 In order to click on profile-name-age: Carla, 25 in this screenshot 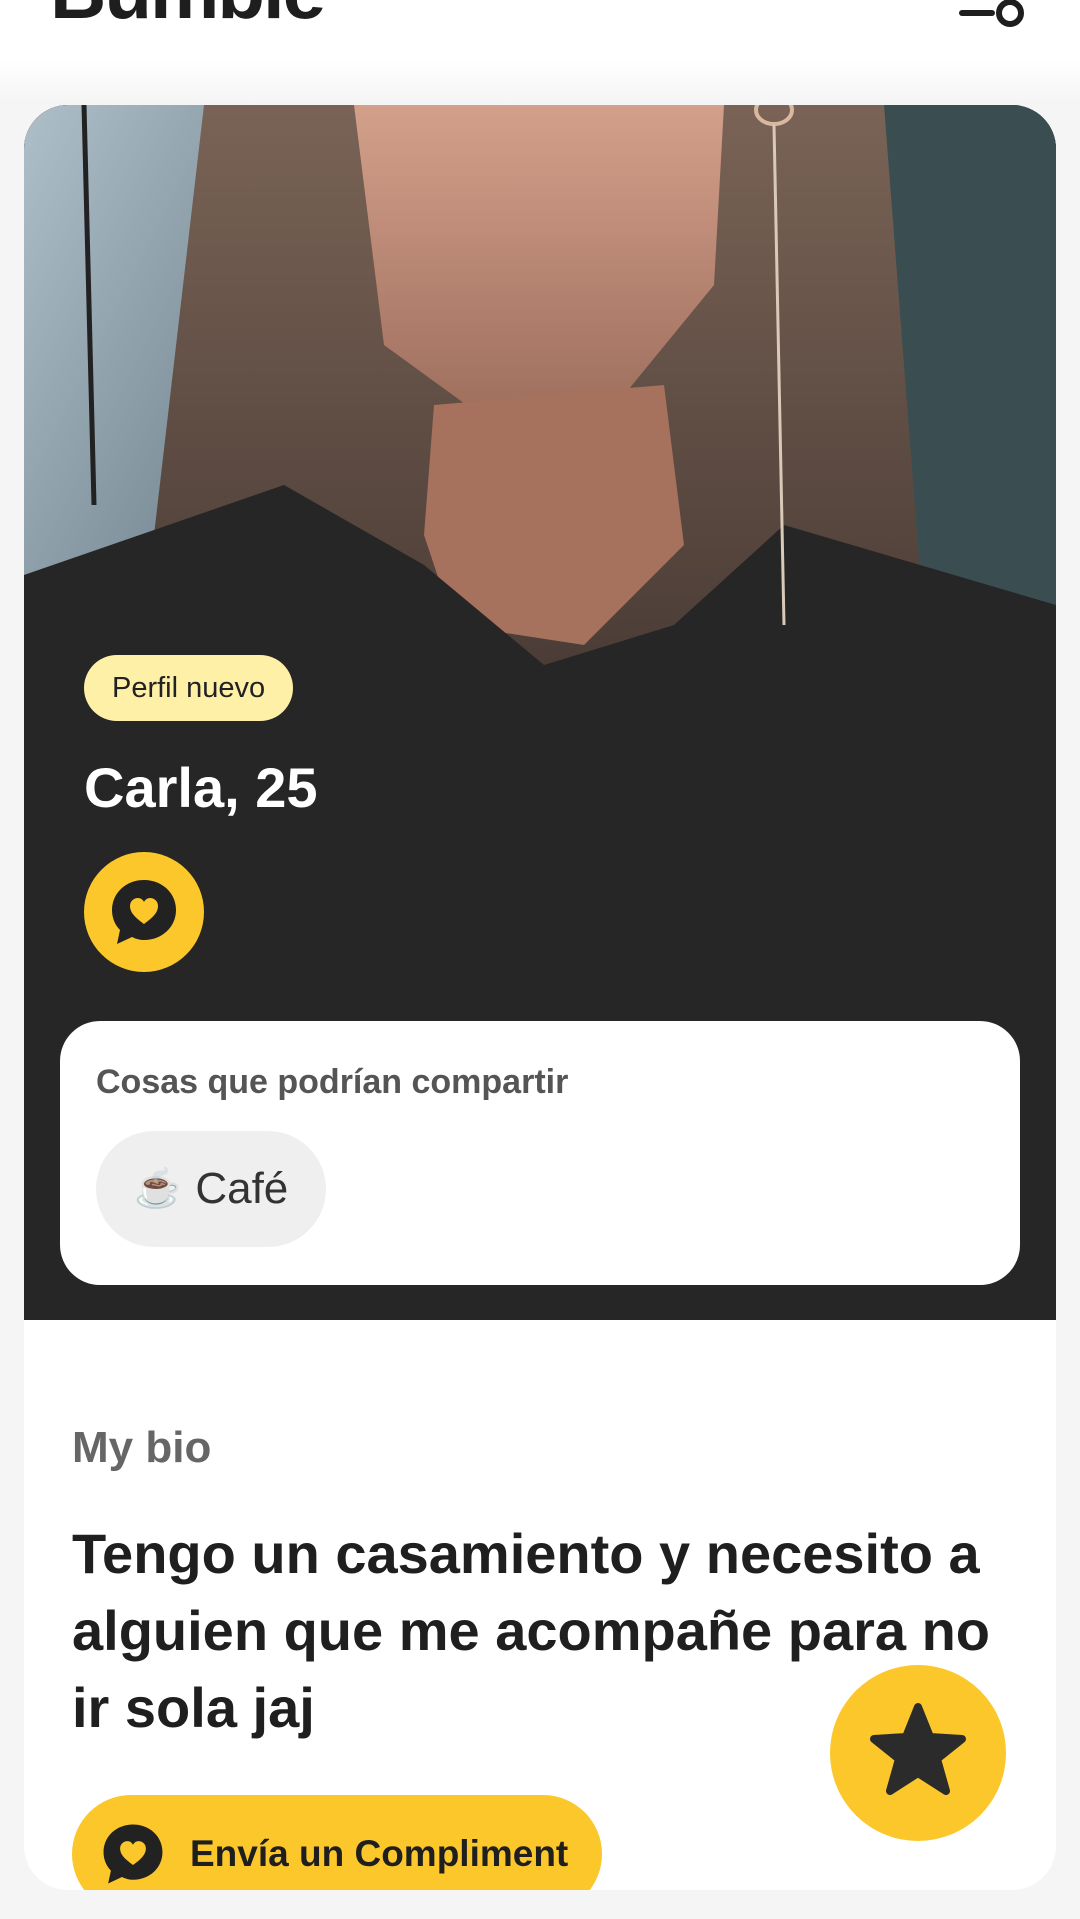, I will do `click(201, 787)`.